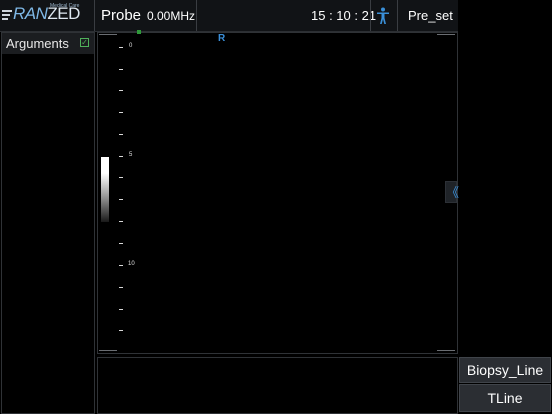 Image resolution: width=552 pixels, height=414 pixels. What do you see at coordinates (105, 189) in the screenshot?
I see `grayscale-bar` at bounding box center [105, 189].